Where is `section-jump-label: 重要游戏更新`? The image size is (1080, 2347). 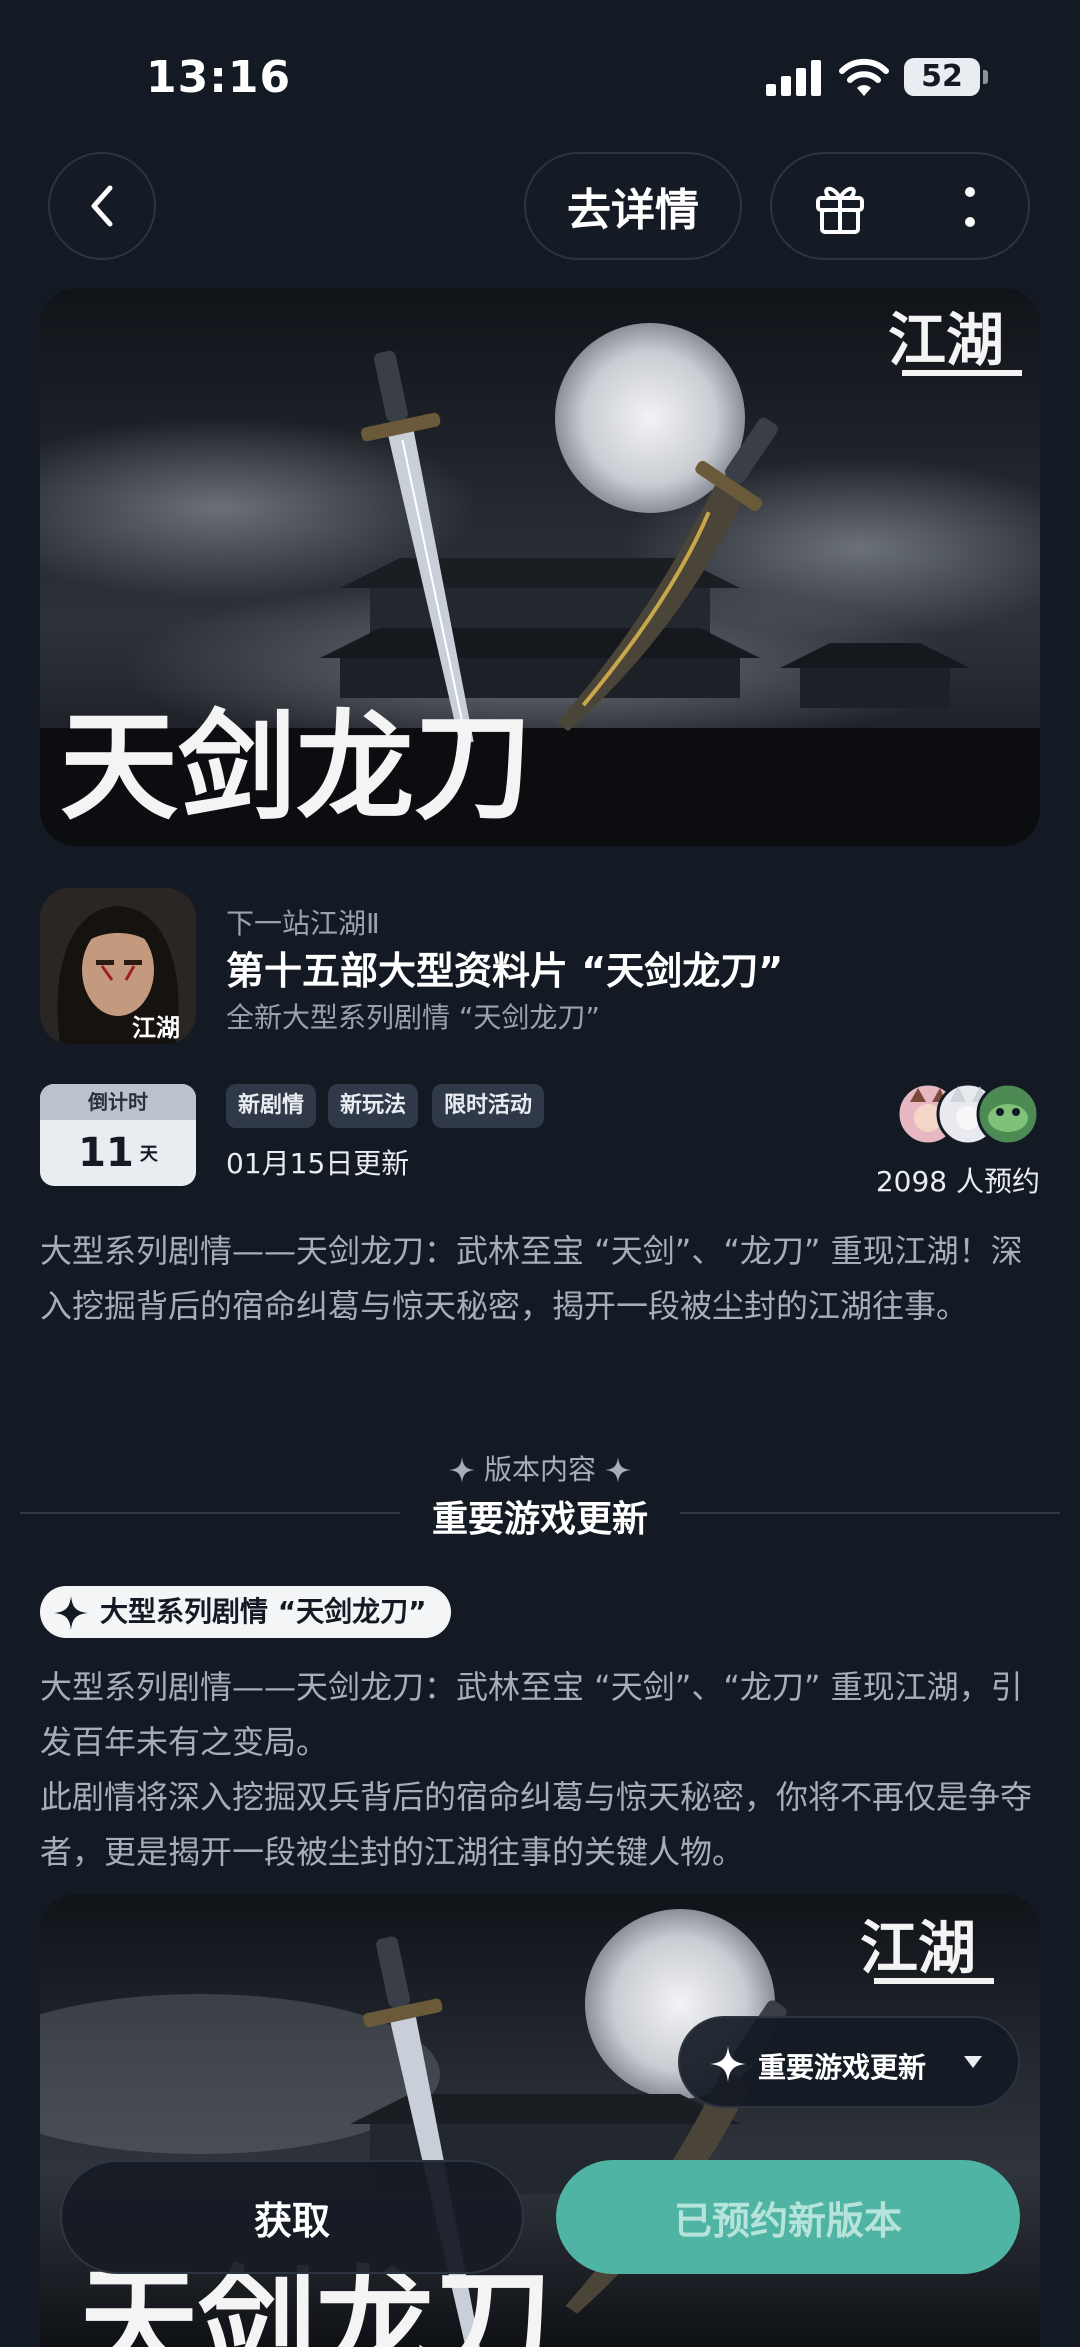
section-jump-label: 重要游戏更新 is located at coordinates (842, 2067).